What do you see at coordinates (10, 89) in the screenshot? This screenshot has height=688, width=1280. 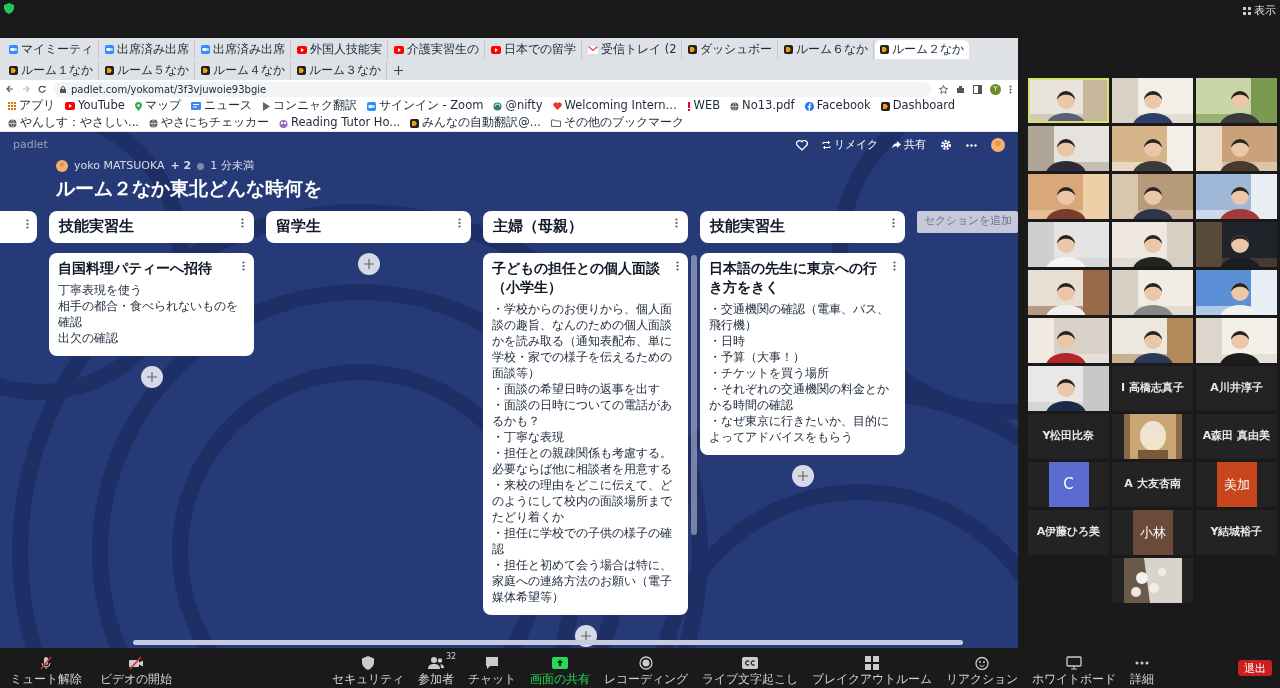 I see `back-icon` at bounding box center [10, 89].